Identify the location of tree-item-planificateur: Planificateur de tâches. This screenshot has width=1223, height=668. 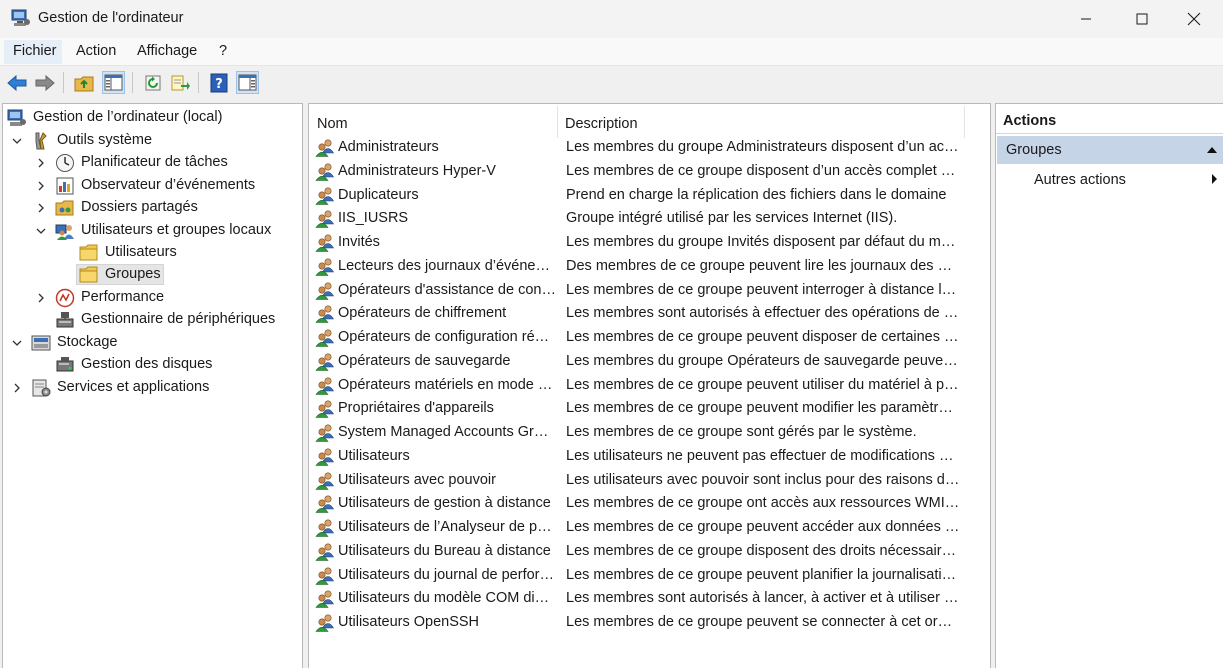
(152, 163).